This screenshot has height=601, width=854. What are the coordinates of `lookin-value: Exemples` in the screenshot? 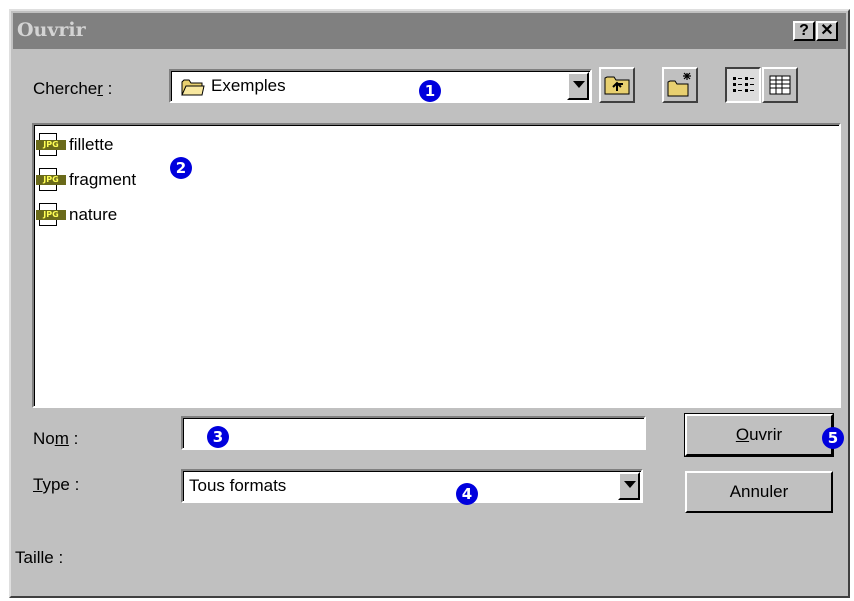 It's located at (248, 85).